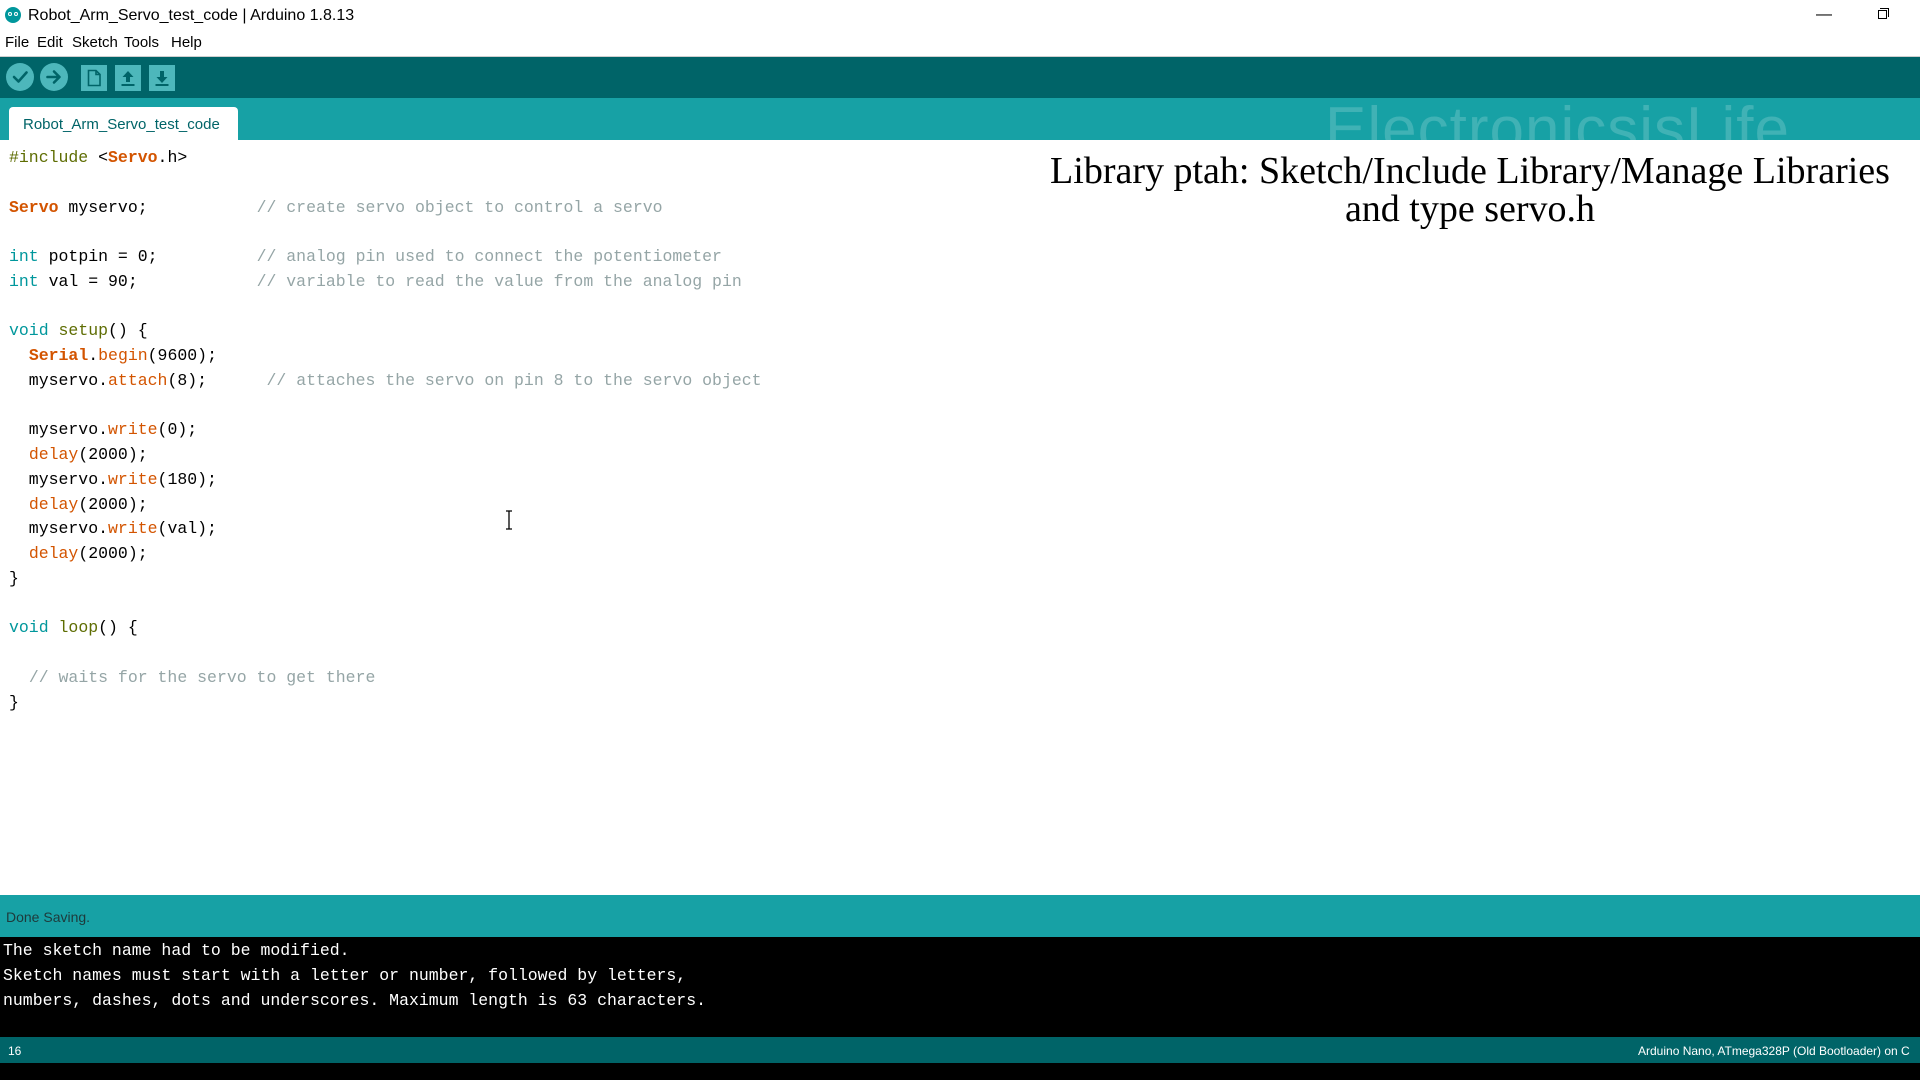  What do you see at coordinates (147, 256) in the screenshot?
I see `code-token: potpin = 0;` at bounding box center [147, 256].